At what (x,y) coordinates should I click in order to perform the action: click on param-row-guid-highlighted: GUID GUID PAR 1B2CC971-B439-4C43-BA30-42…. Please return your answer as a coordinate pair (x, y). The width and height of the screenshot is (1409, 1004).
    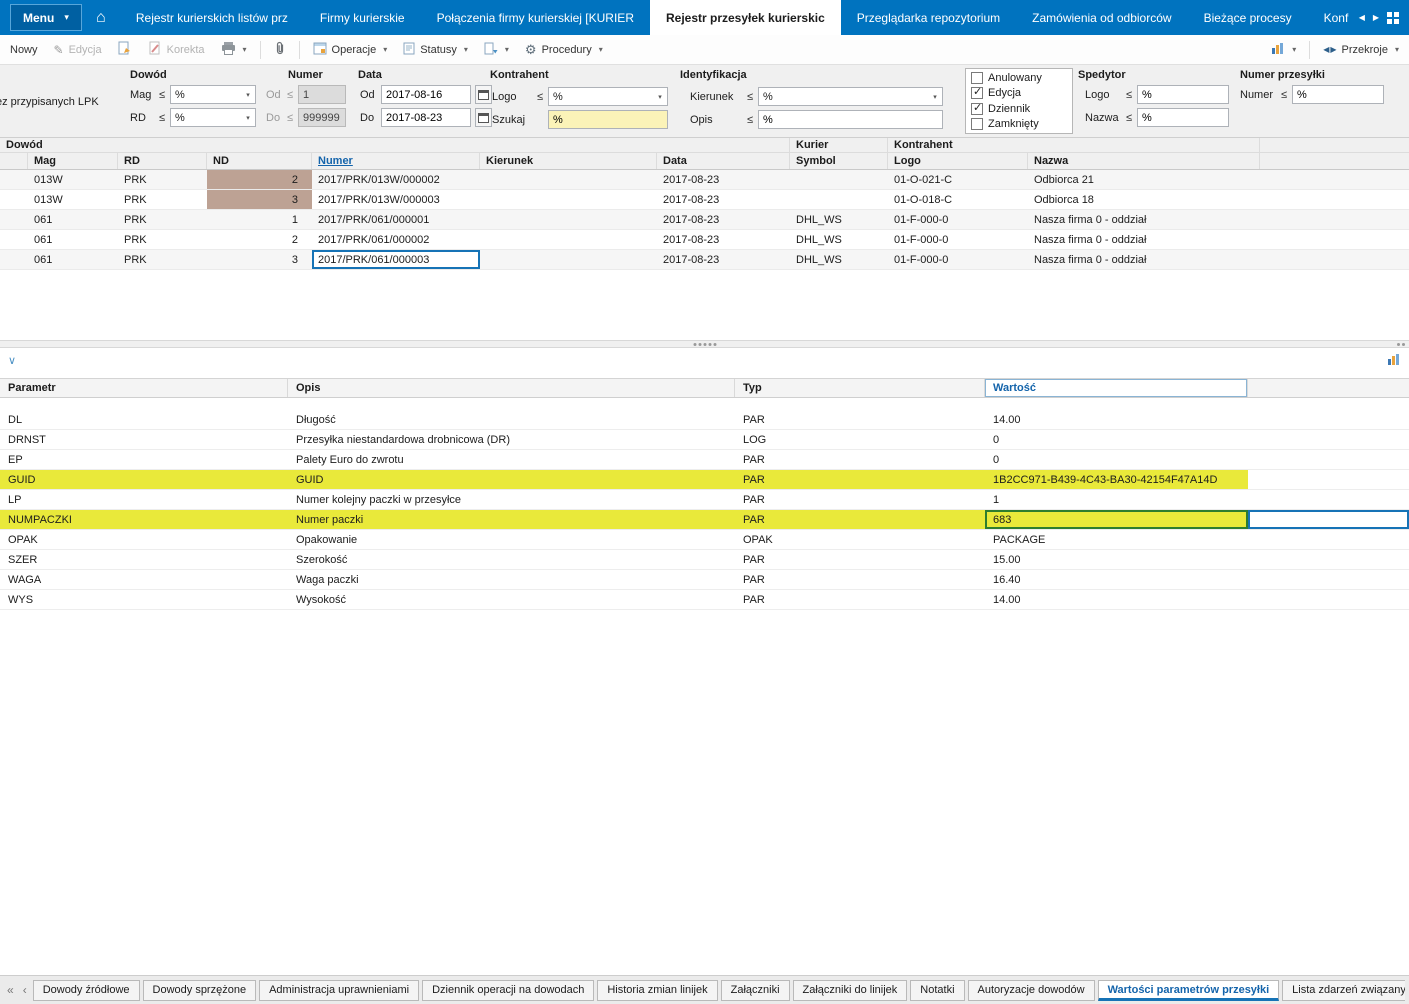
    Looking at the image, I should click on (704, 480).